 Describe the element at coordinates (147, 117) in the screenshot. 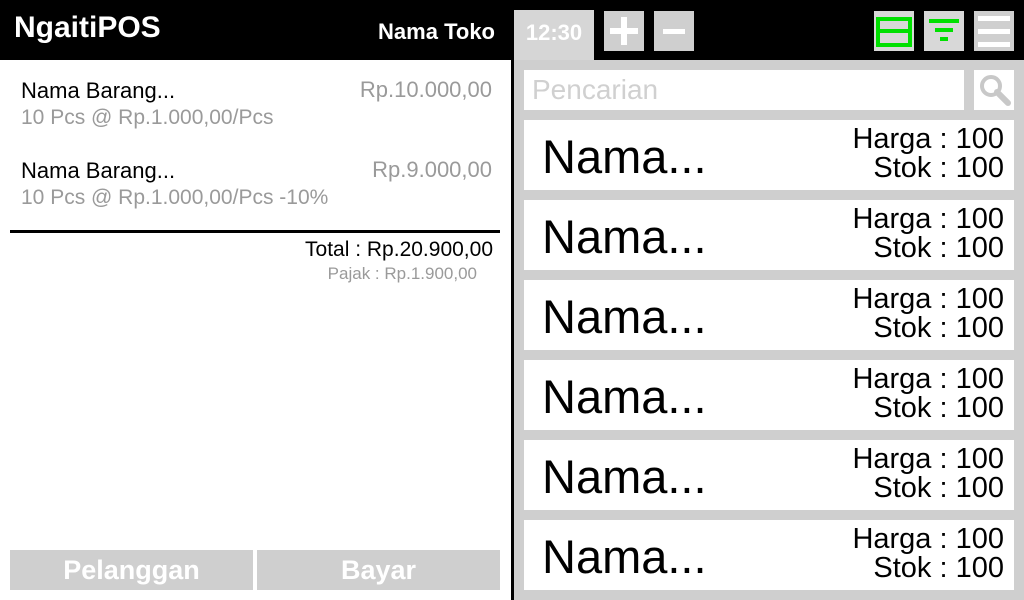

I see `cart-item-detail: 10 Pcs @ Rp.1.000,00/Pcs` at that location.